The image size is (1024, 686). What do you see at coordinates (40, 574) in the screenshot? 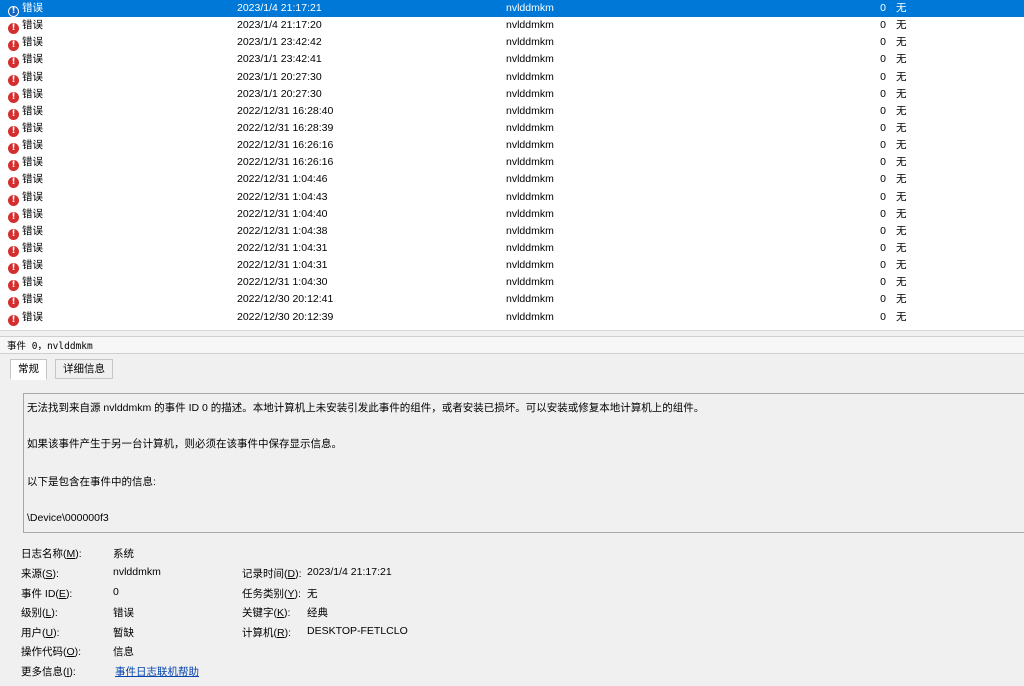
I see `source-label: 来源(S):` at bounding box center [40, 574].